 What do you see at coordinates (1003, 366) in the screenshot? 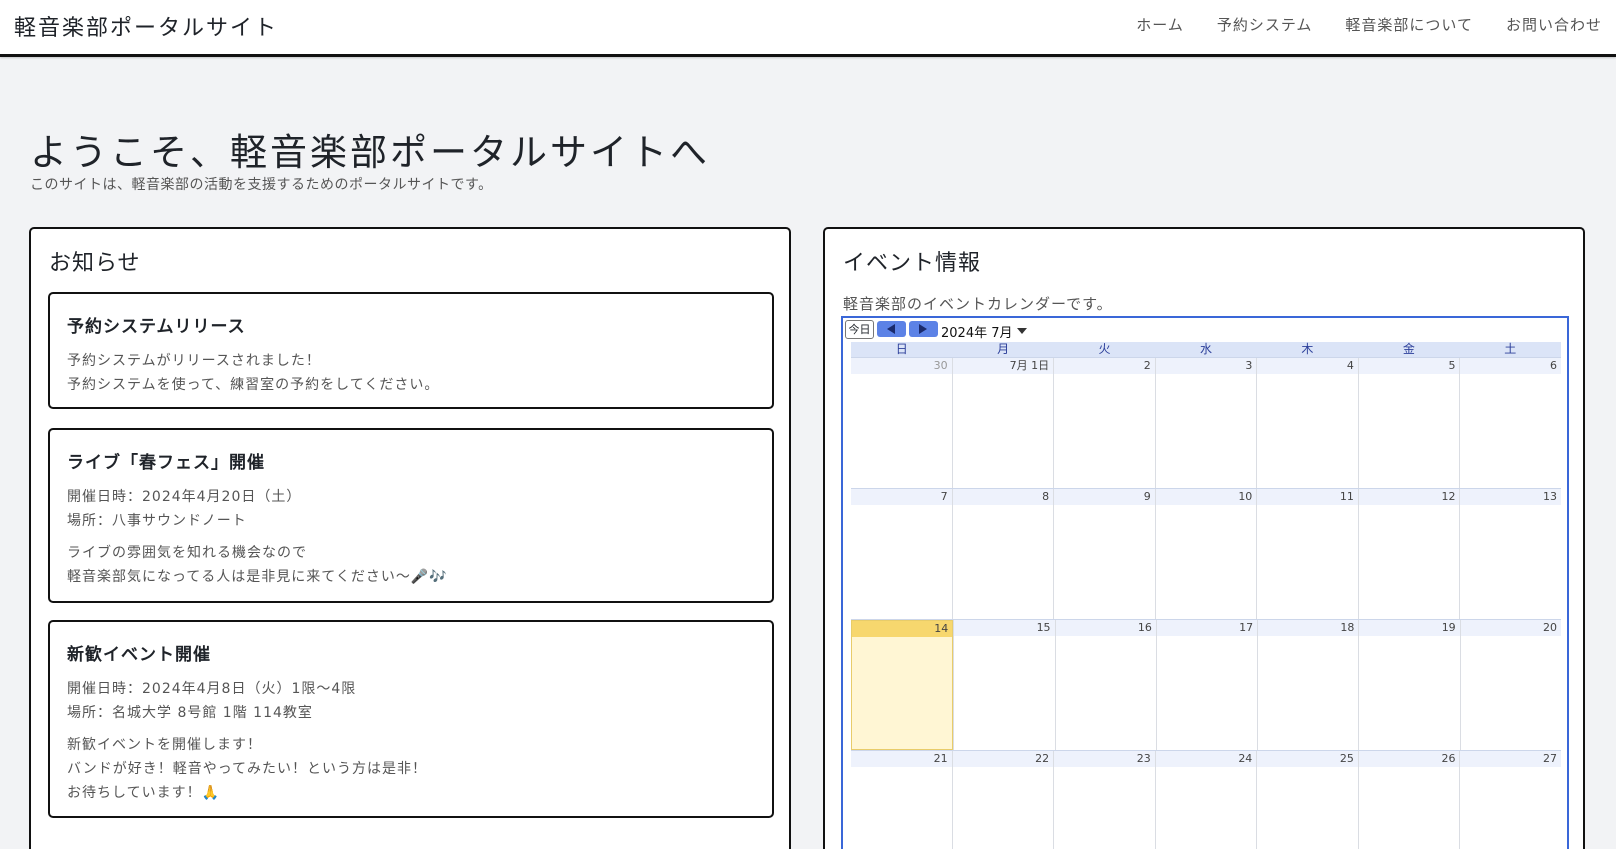
I see `day-number: 7月 1日` at bounding box center [1003, 366].